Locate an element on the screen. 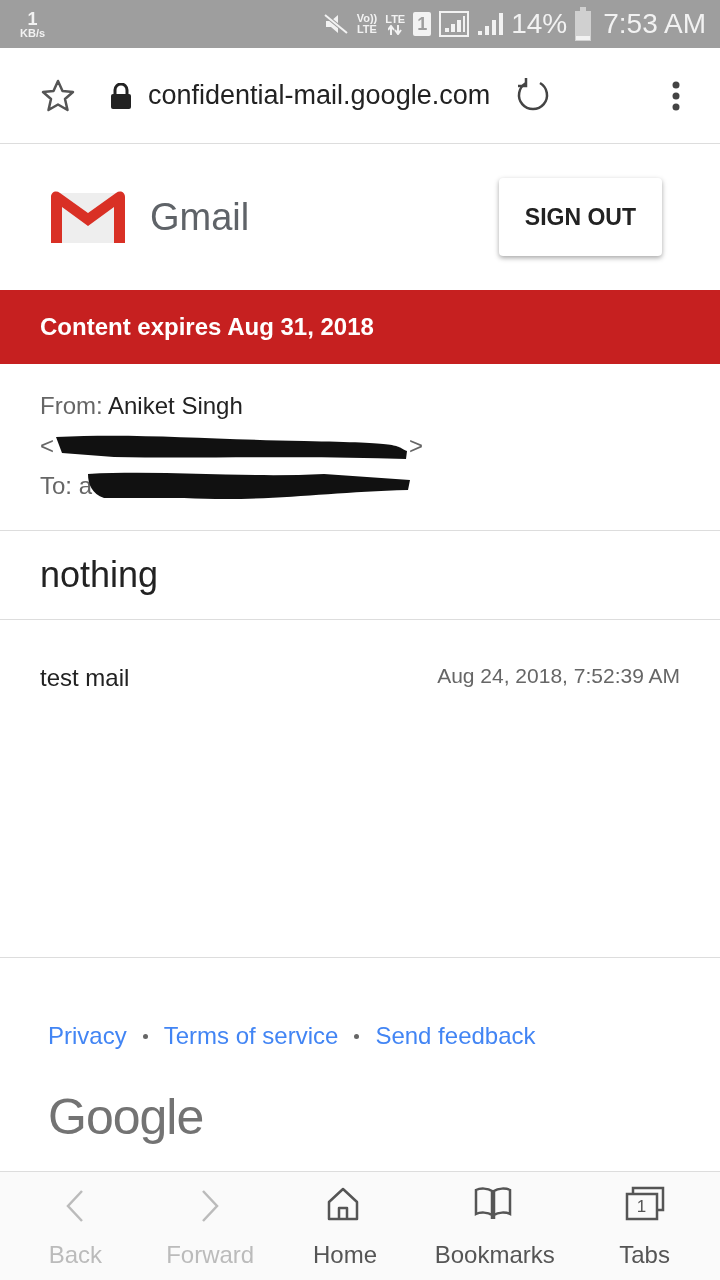  lock-icon is located at coordinates (121, 95).